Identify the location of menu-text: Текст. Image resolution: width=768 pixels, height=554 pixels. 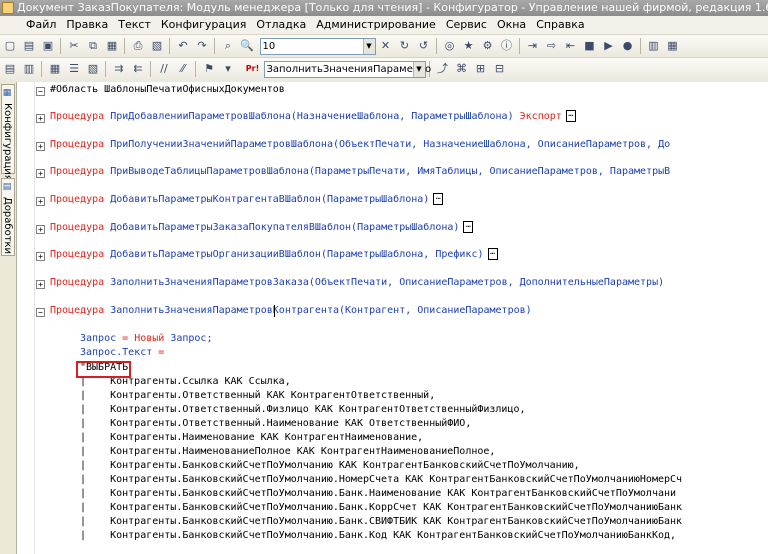
(134, 25).